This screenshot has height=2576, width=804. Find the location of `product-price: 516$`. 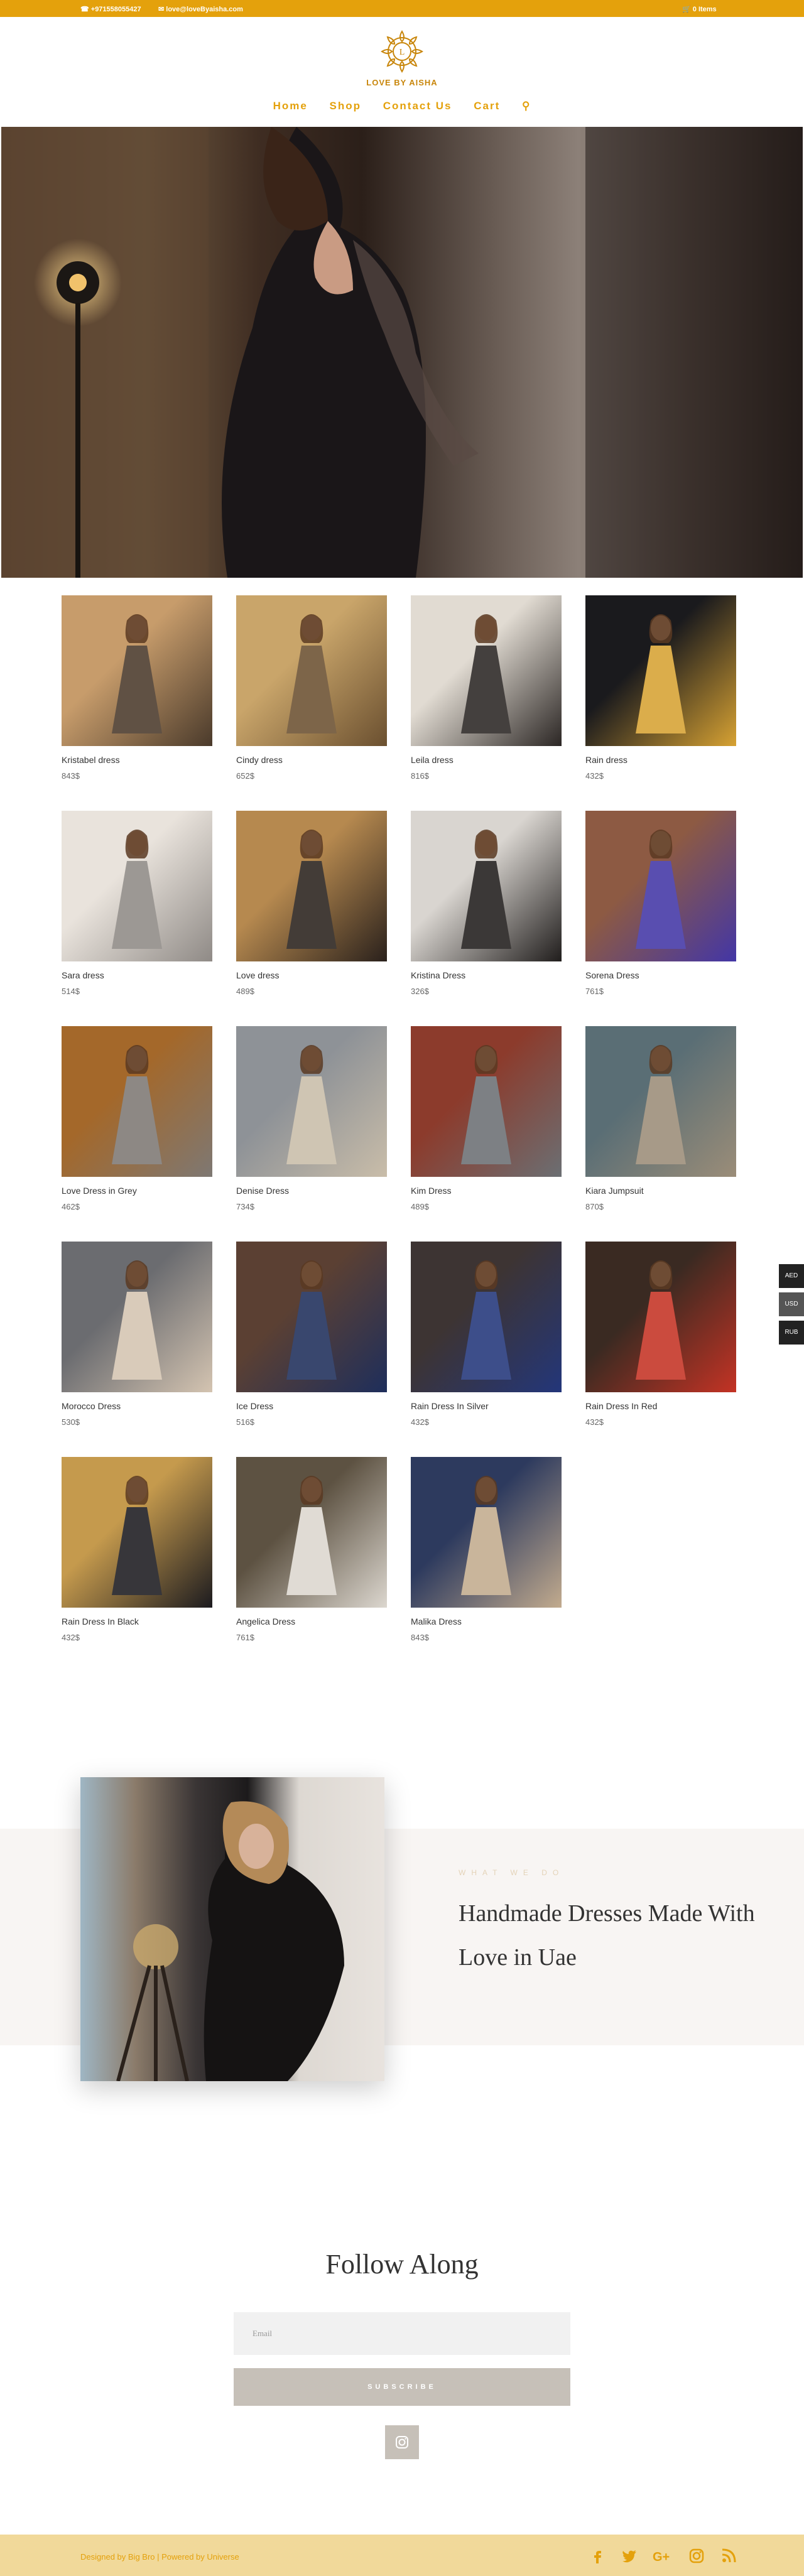

product-price: 516$ is located at coordinates (245, 1422).